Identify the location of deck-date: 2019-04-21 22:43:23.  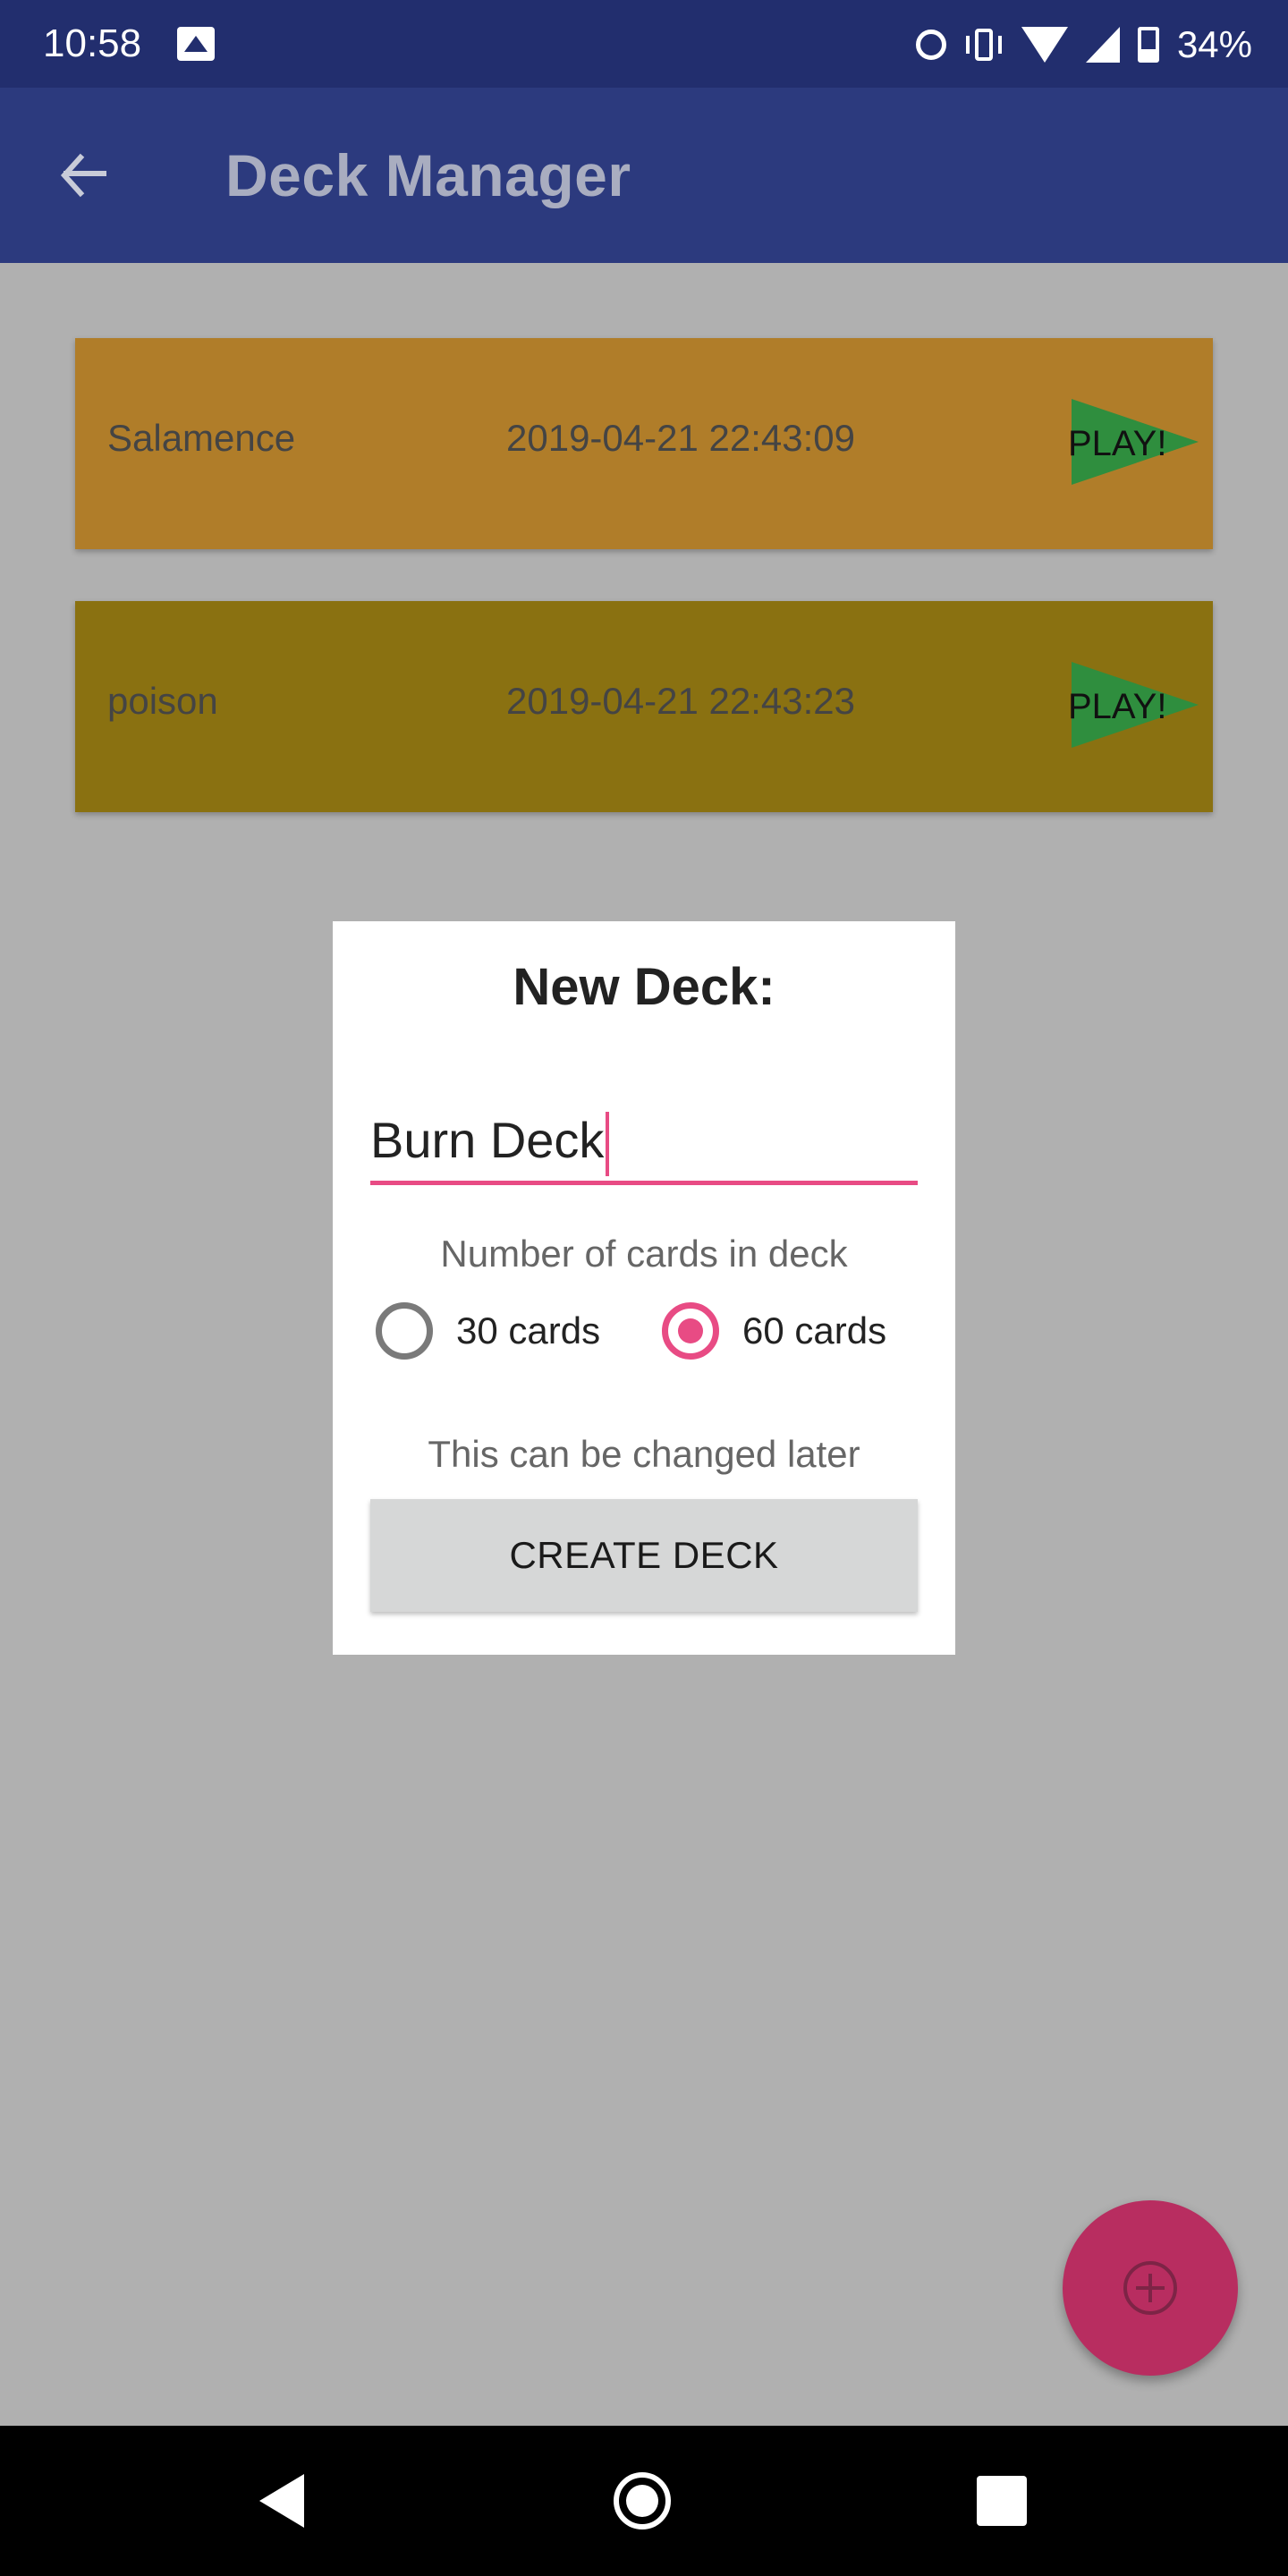
(680, 701).